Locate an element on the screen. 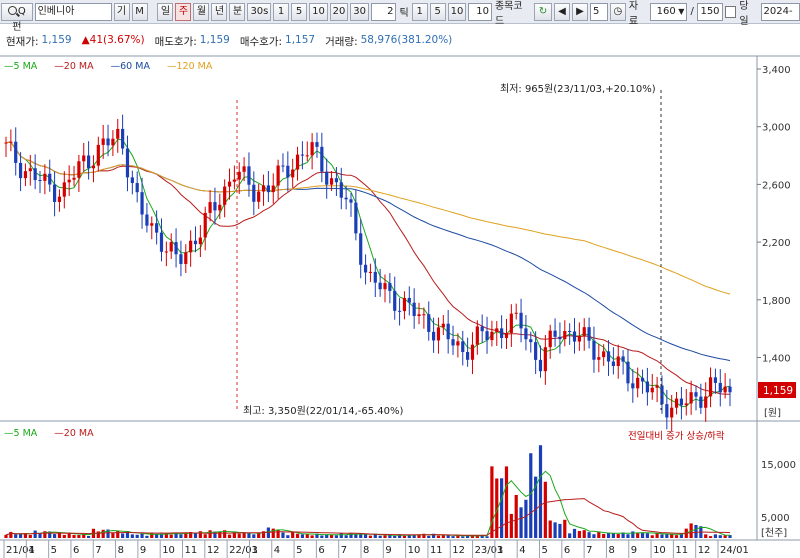  current-price-tag-text: 1,159 is located at coordinates (778, 391).